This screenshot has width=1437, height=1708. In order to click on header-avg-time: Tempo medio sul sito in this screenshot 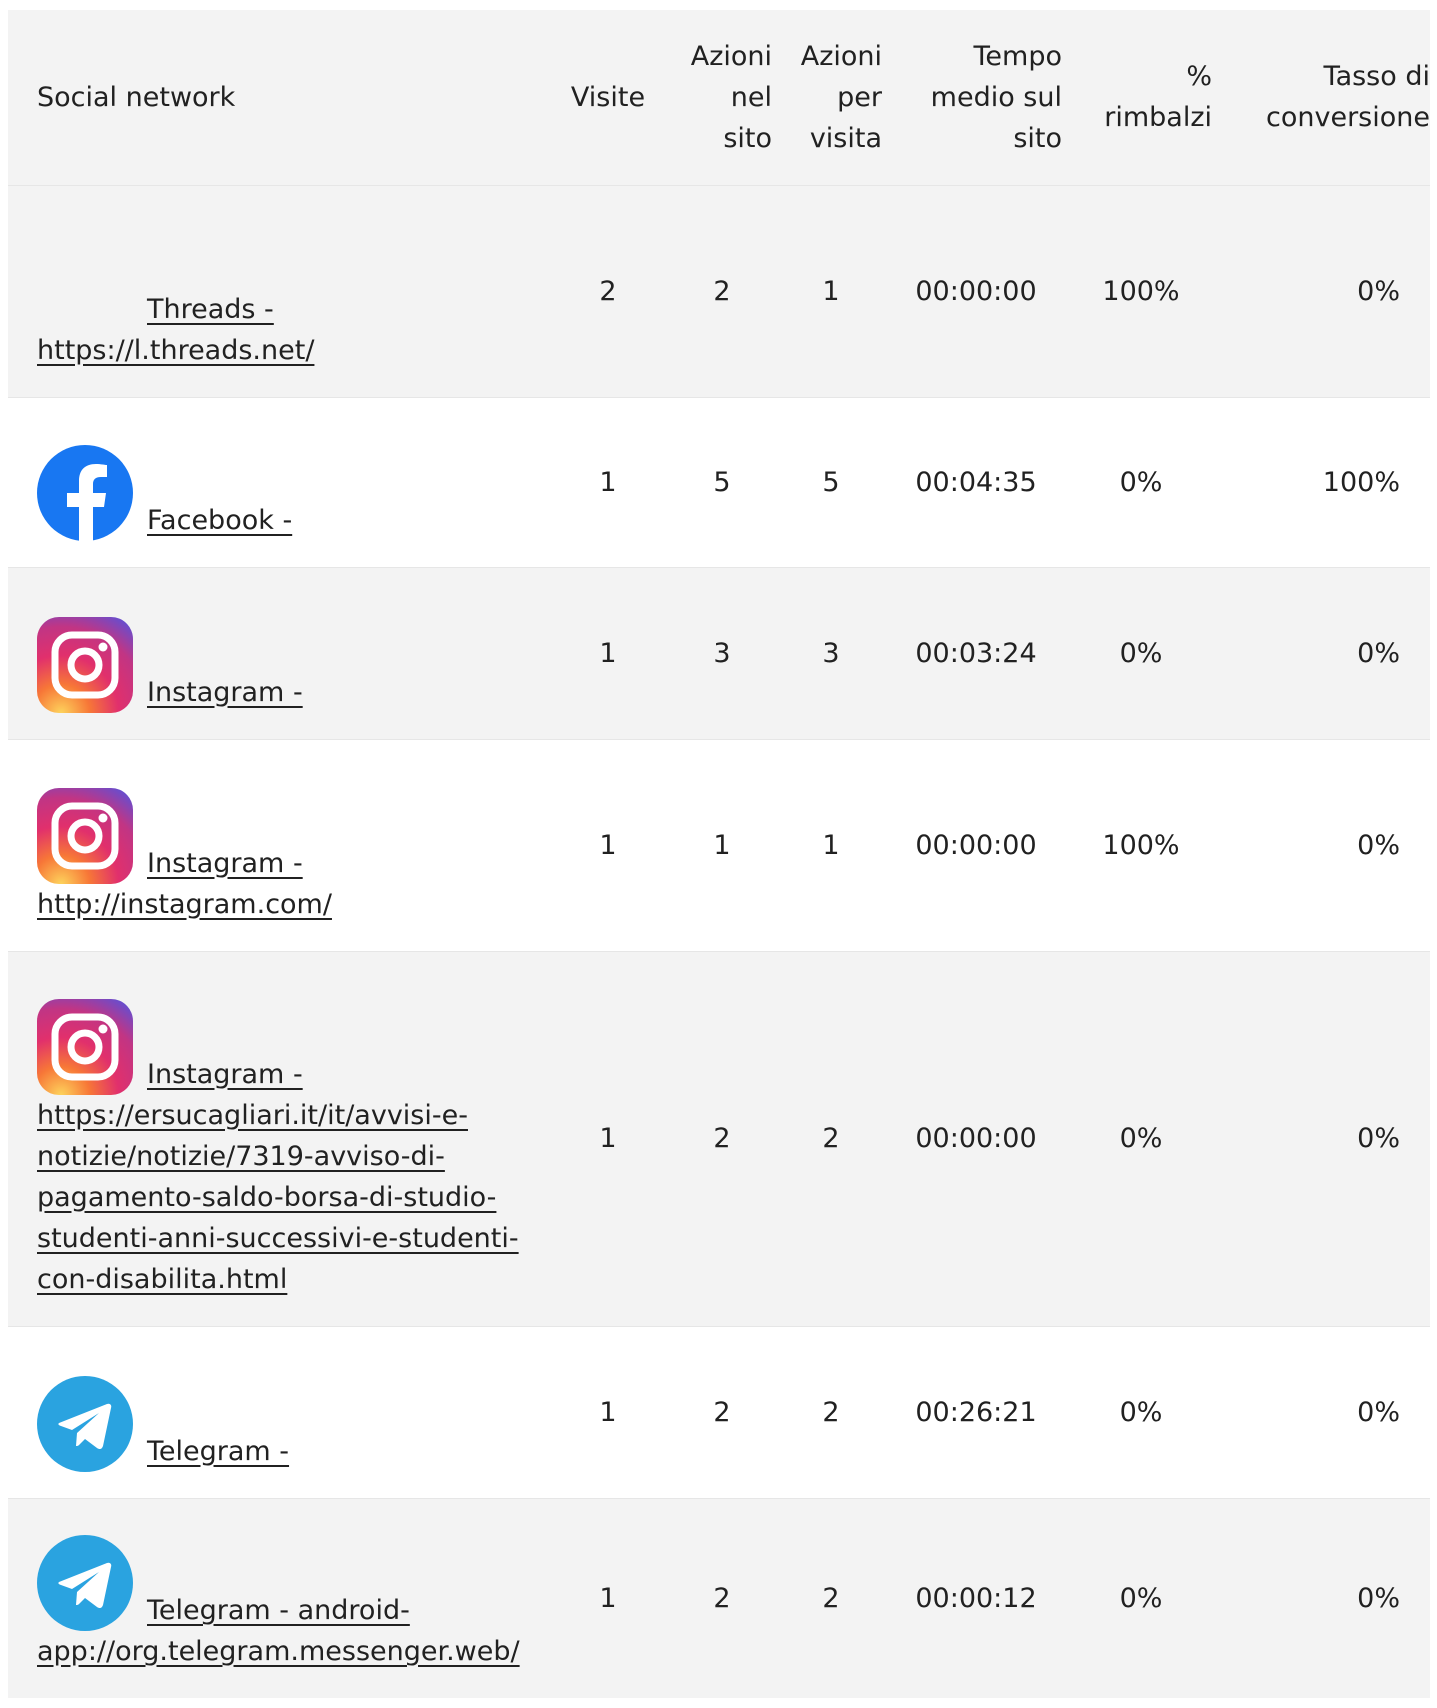, I will do `click(976, 97)`.